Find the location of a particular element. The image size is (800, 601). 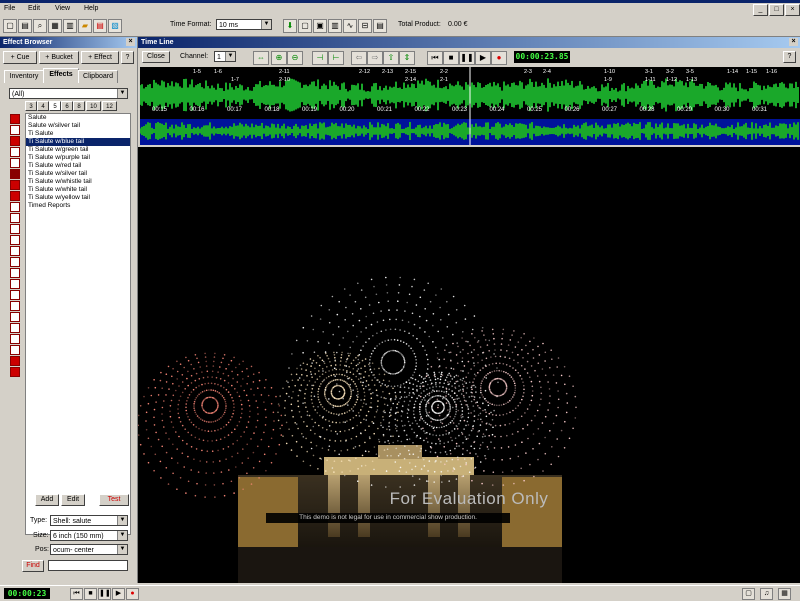

size-button-4: 4 is located at coordinates (43, 106).